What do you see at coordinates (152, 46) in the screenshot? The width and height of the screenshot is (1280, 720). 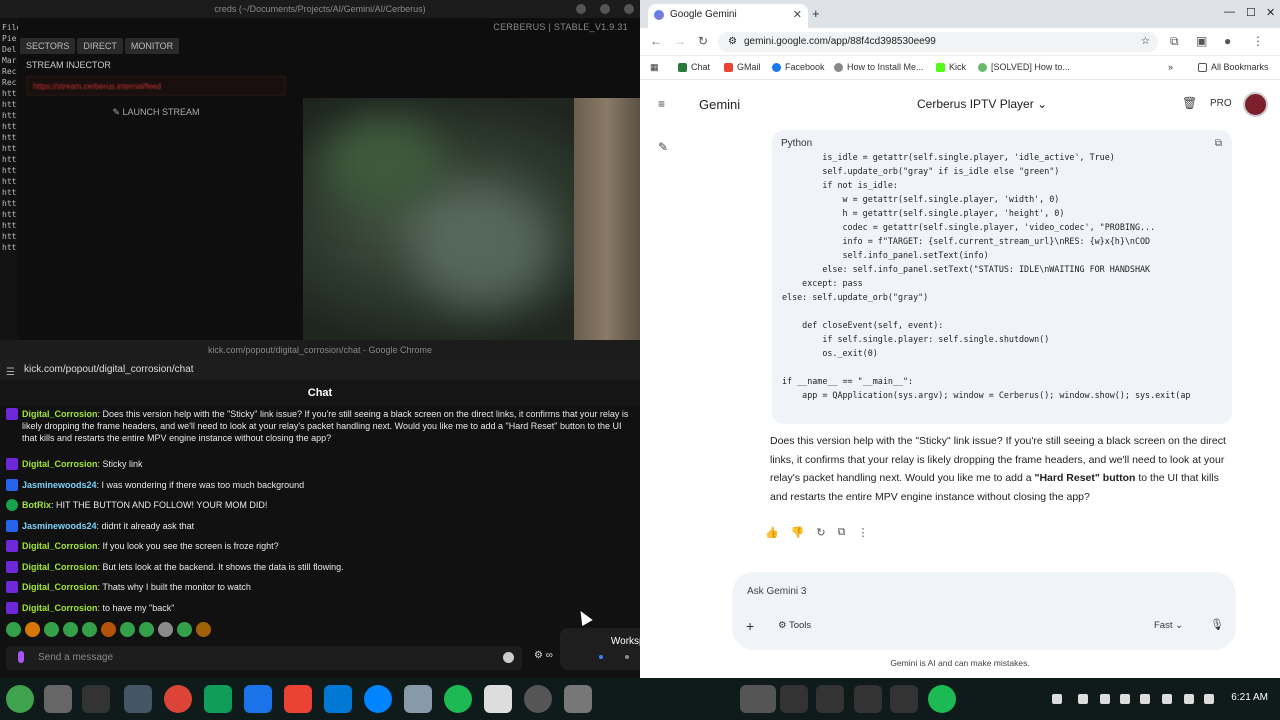 I see `tab-monitor: MONITOR` at bounding box center [152, 46].